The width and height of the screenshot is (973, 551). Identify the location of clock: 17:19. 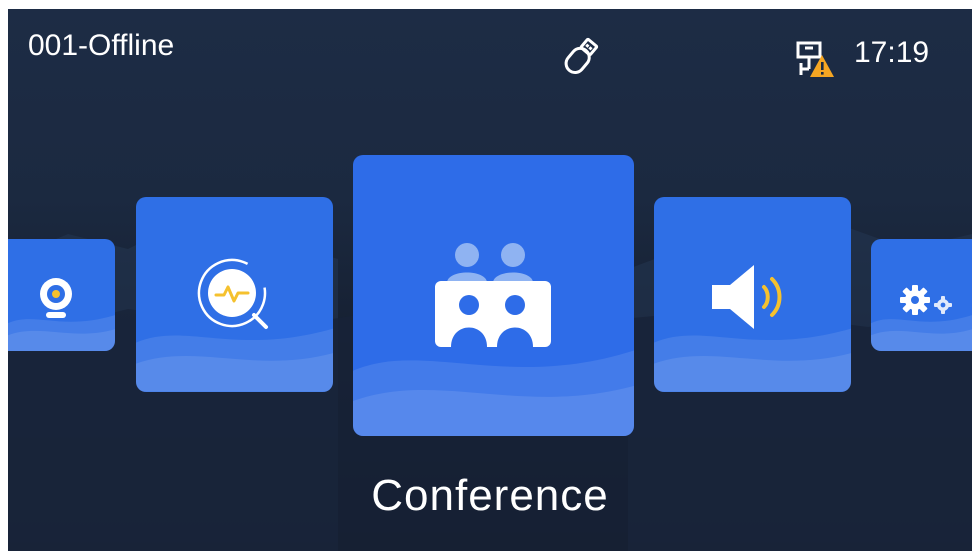
(892, 52).